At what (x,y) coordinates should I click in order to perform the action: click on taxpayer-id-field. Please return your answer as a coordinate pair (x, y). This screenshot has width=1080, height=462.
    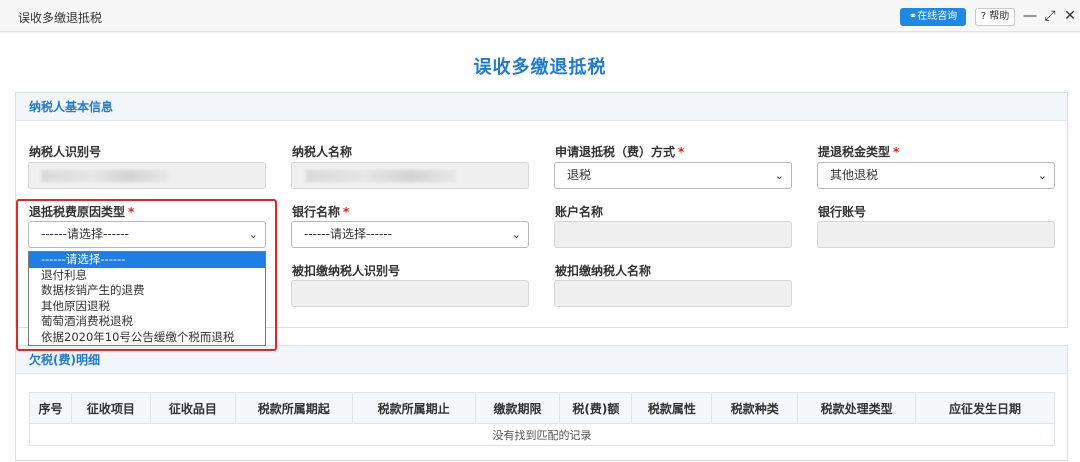
    Looking at the image, I should click on (147, 175).